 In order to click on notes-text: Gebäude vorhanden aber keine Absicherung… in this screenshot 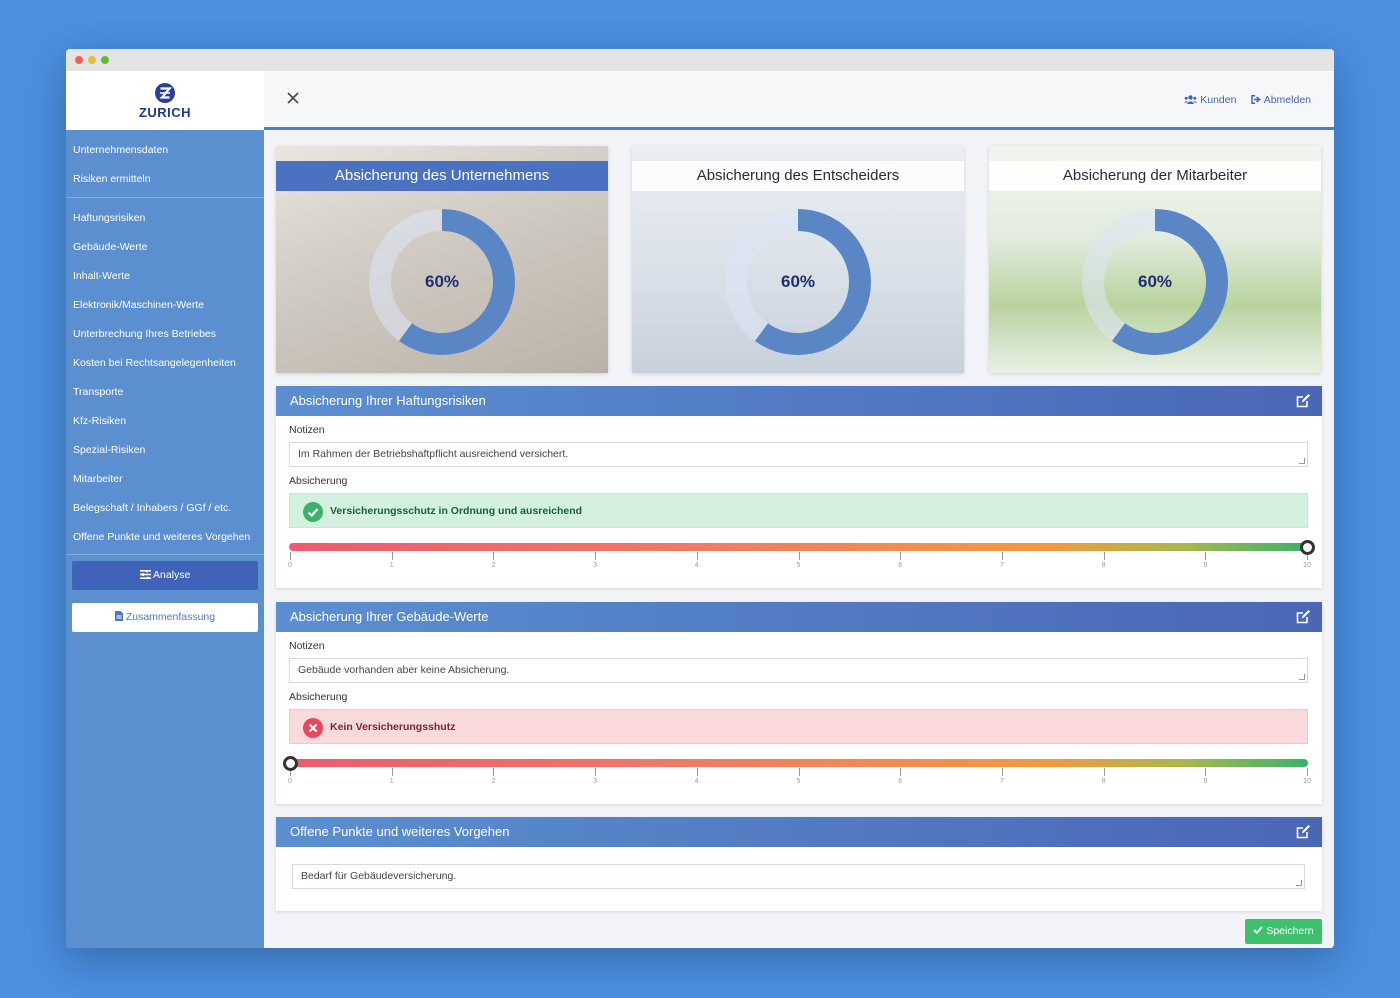, I will do `click(404, 670)`.